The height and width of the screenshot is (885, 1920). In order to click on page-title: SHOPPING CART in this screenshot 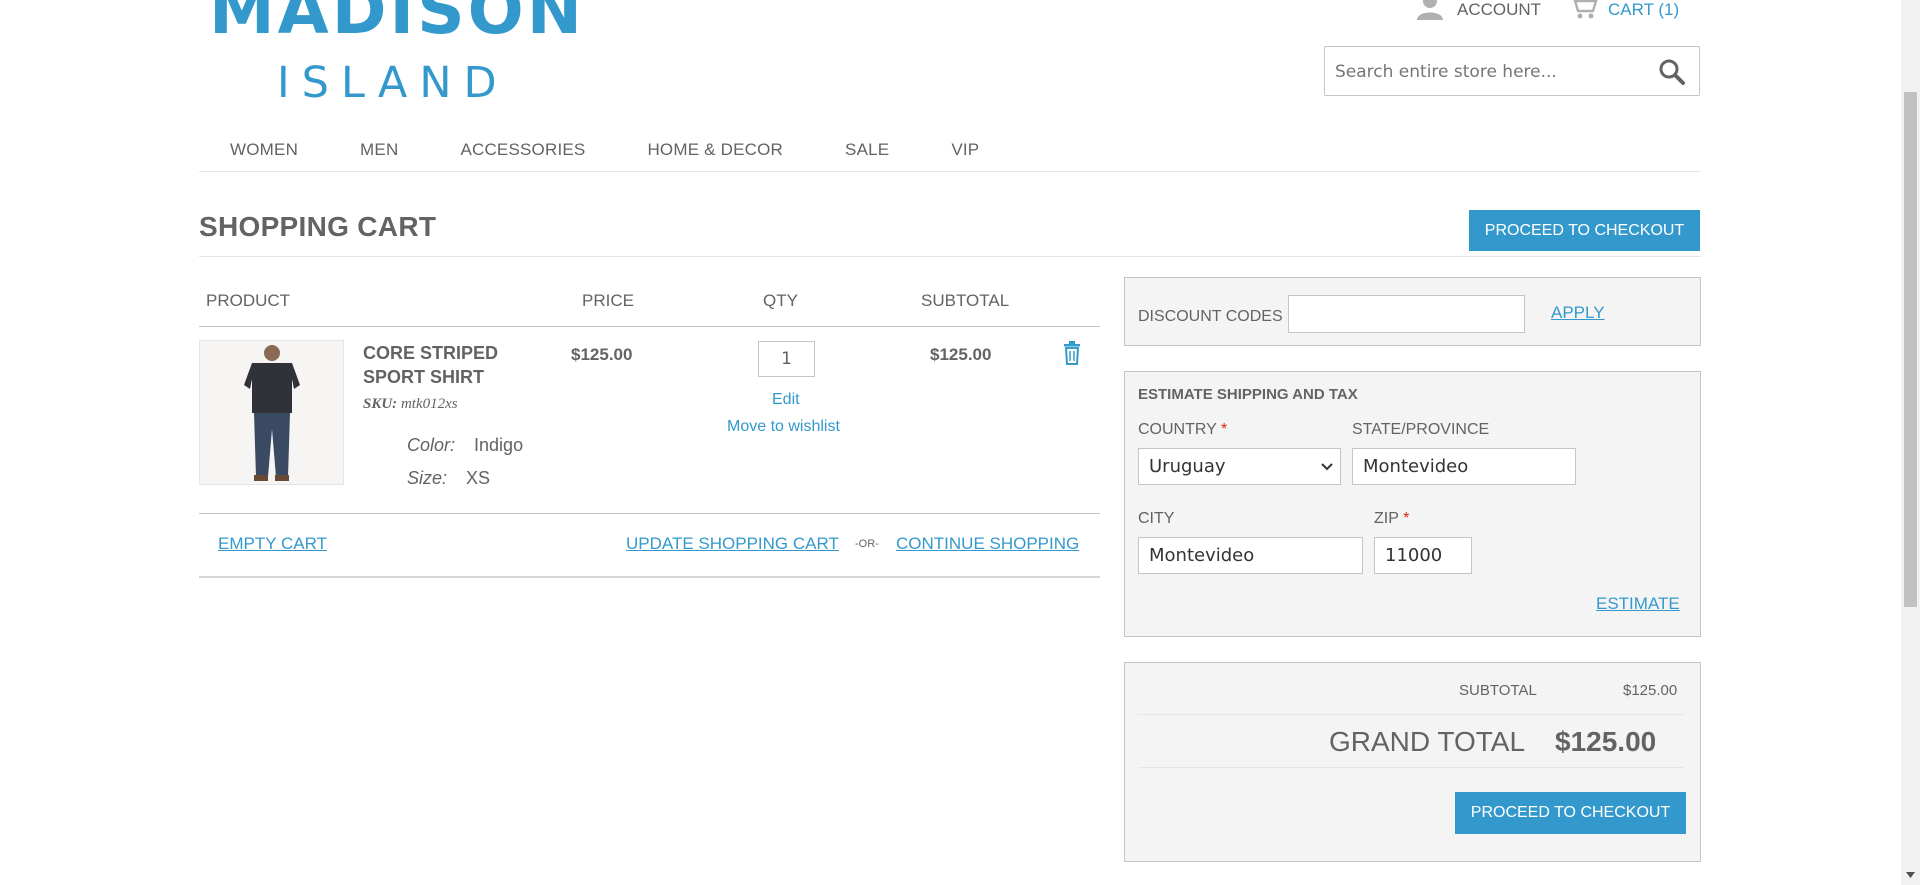, I will do `click(318, 226)`.